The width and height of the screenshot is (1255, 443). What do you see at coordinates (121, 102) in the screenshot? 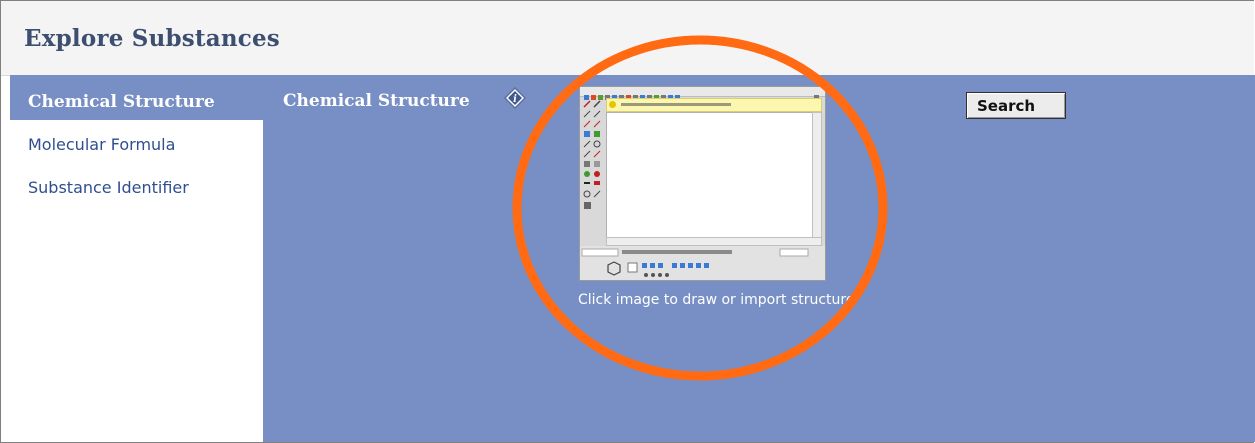
I see `sidebar-item-label: Chemical Structure` at bounding box center [121, 102].